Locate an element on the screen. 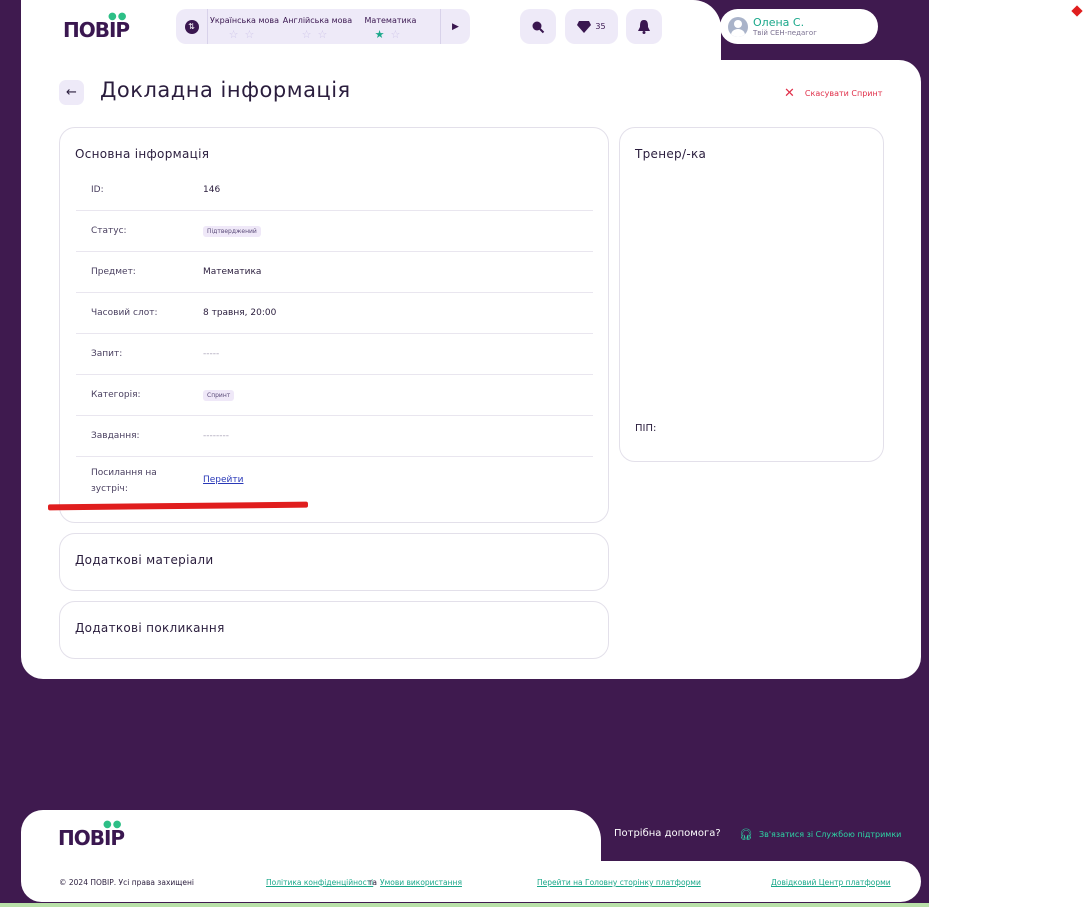 The image size is (1083, 907). subject-english: Англійська мова ☆☆ is located at coordinates (317, 27).